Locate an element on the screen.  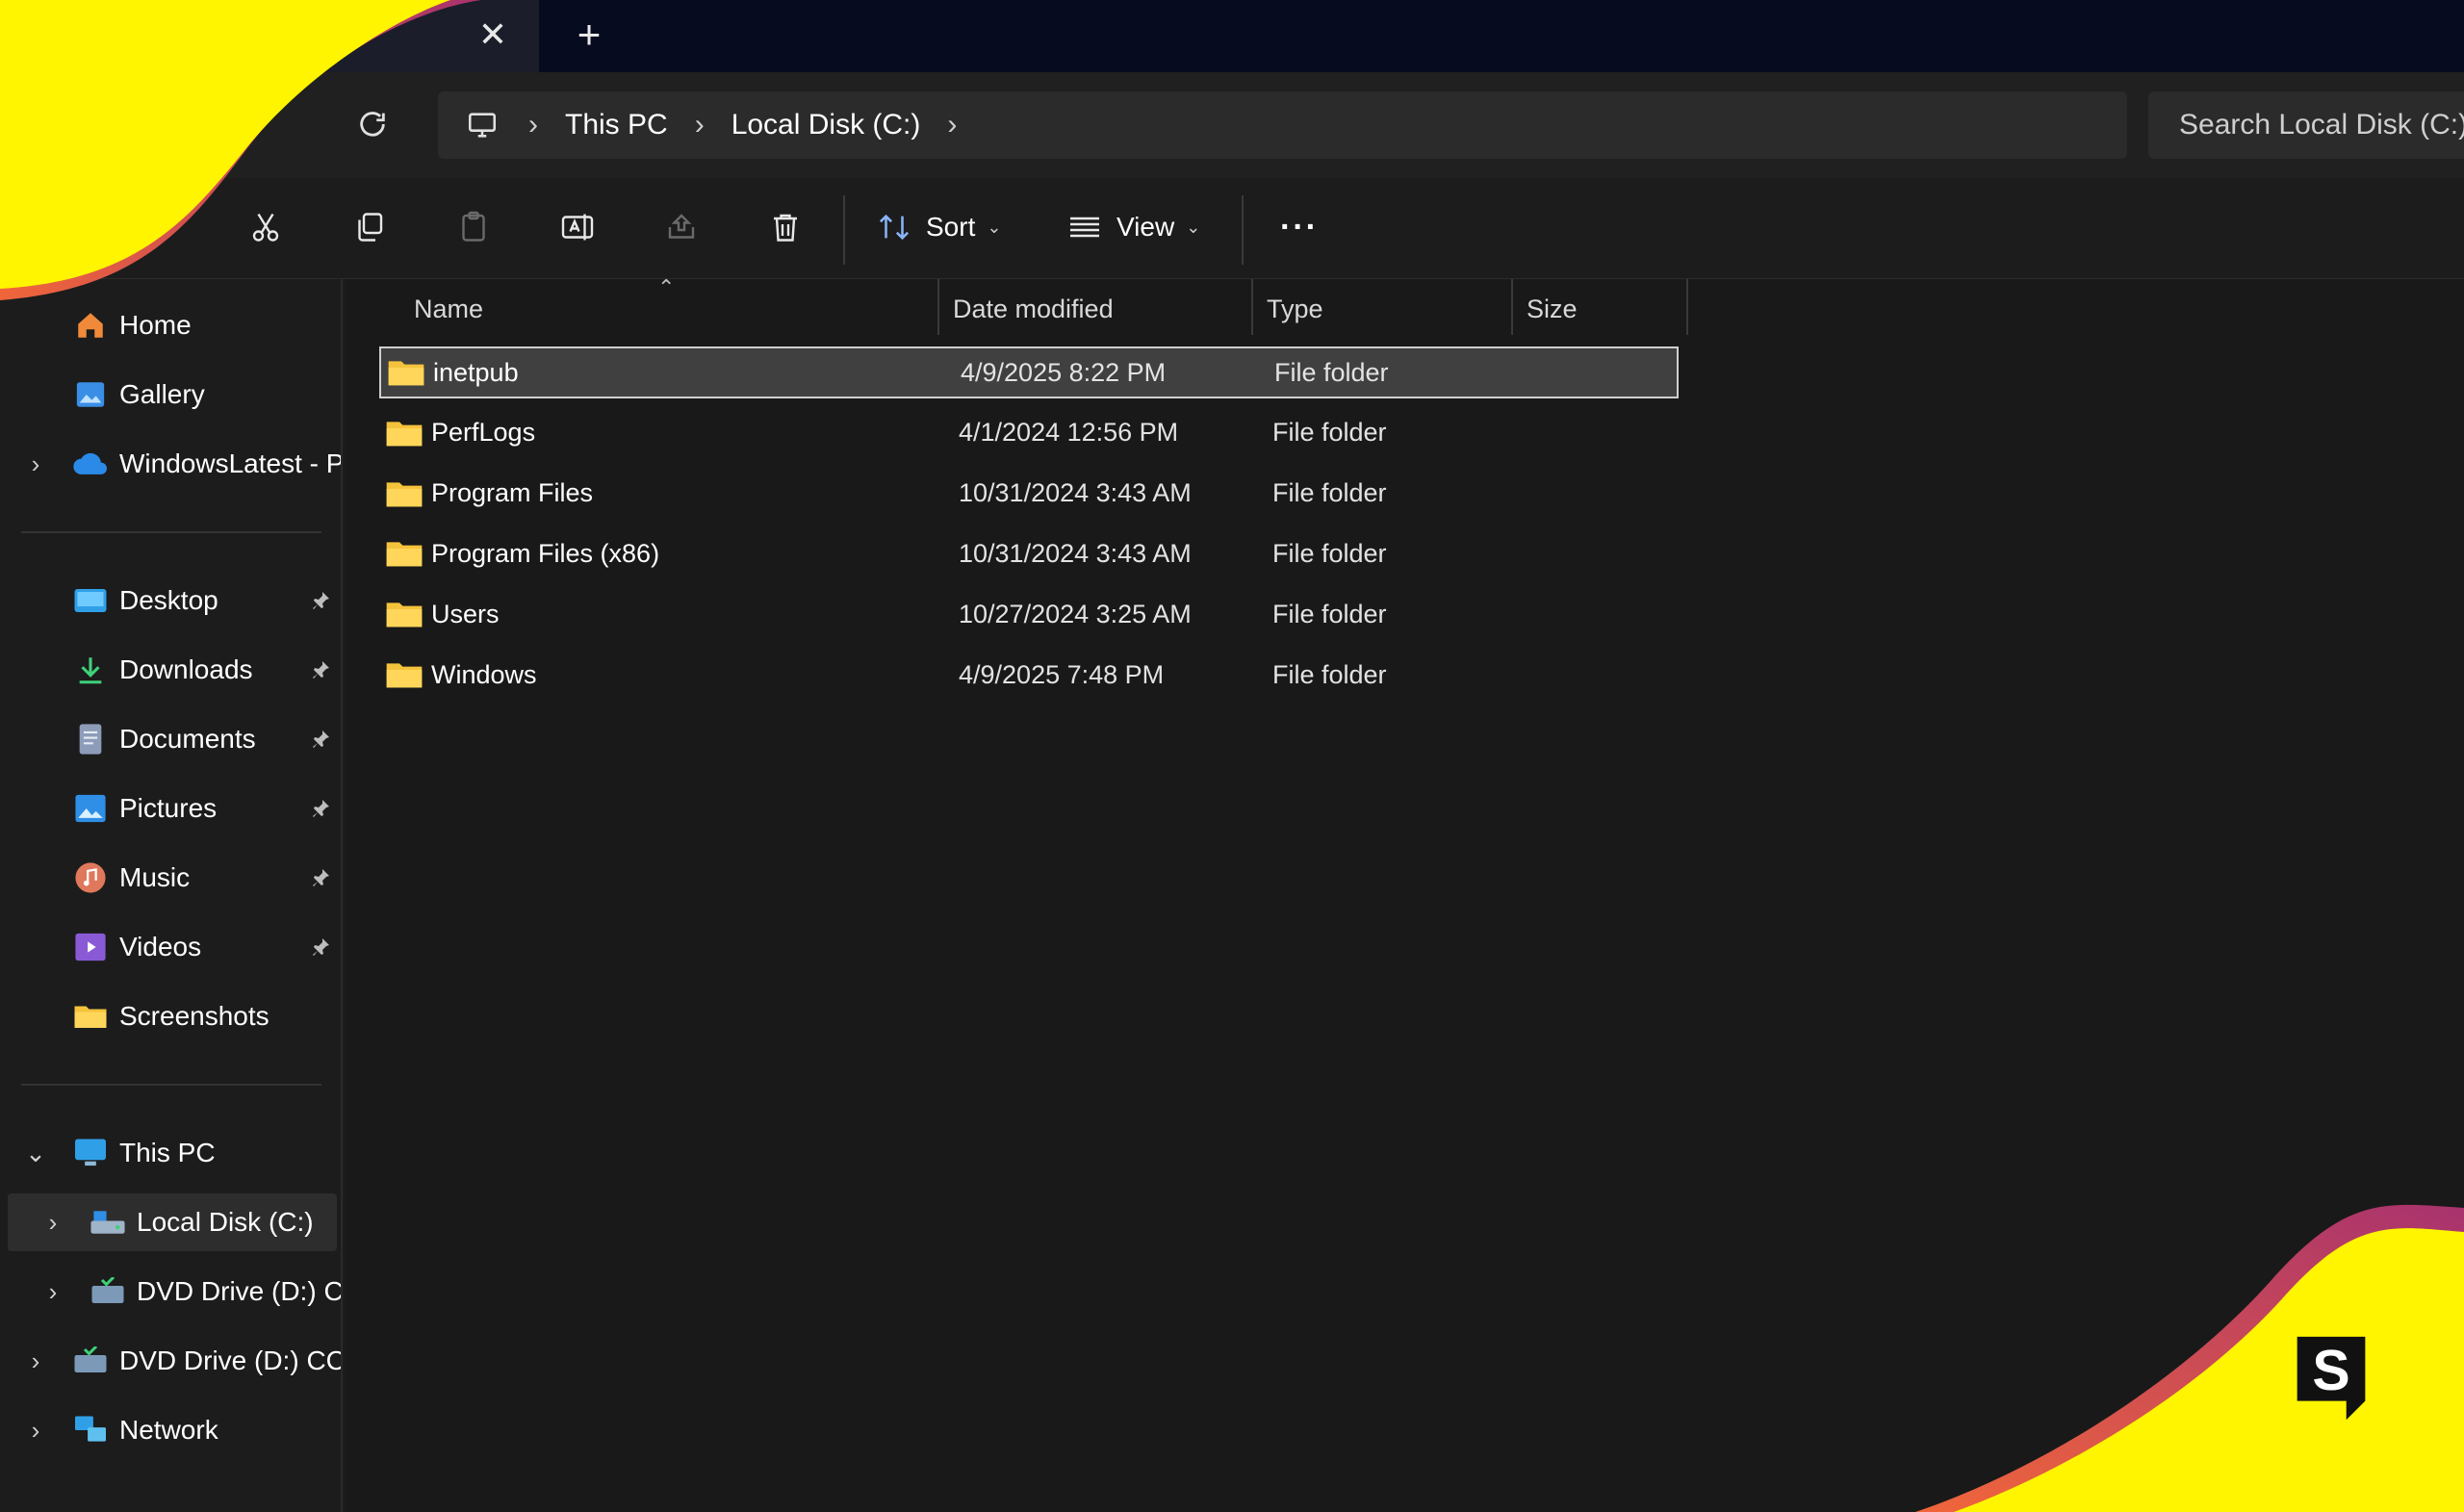
documents-icon is located at coordinates (90, 739).